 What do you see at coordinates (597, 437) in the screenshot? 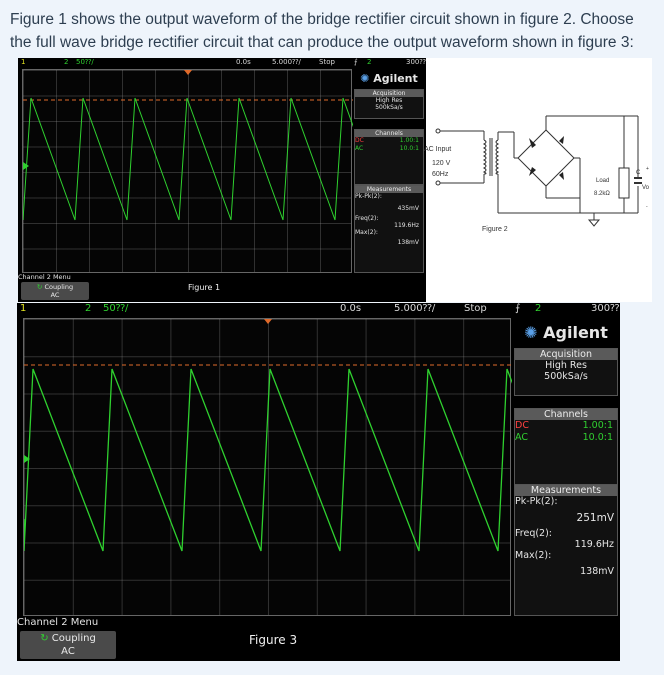
I see `probe-ratio-ch2: 10.0:1` at bounding box center [597, 437].